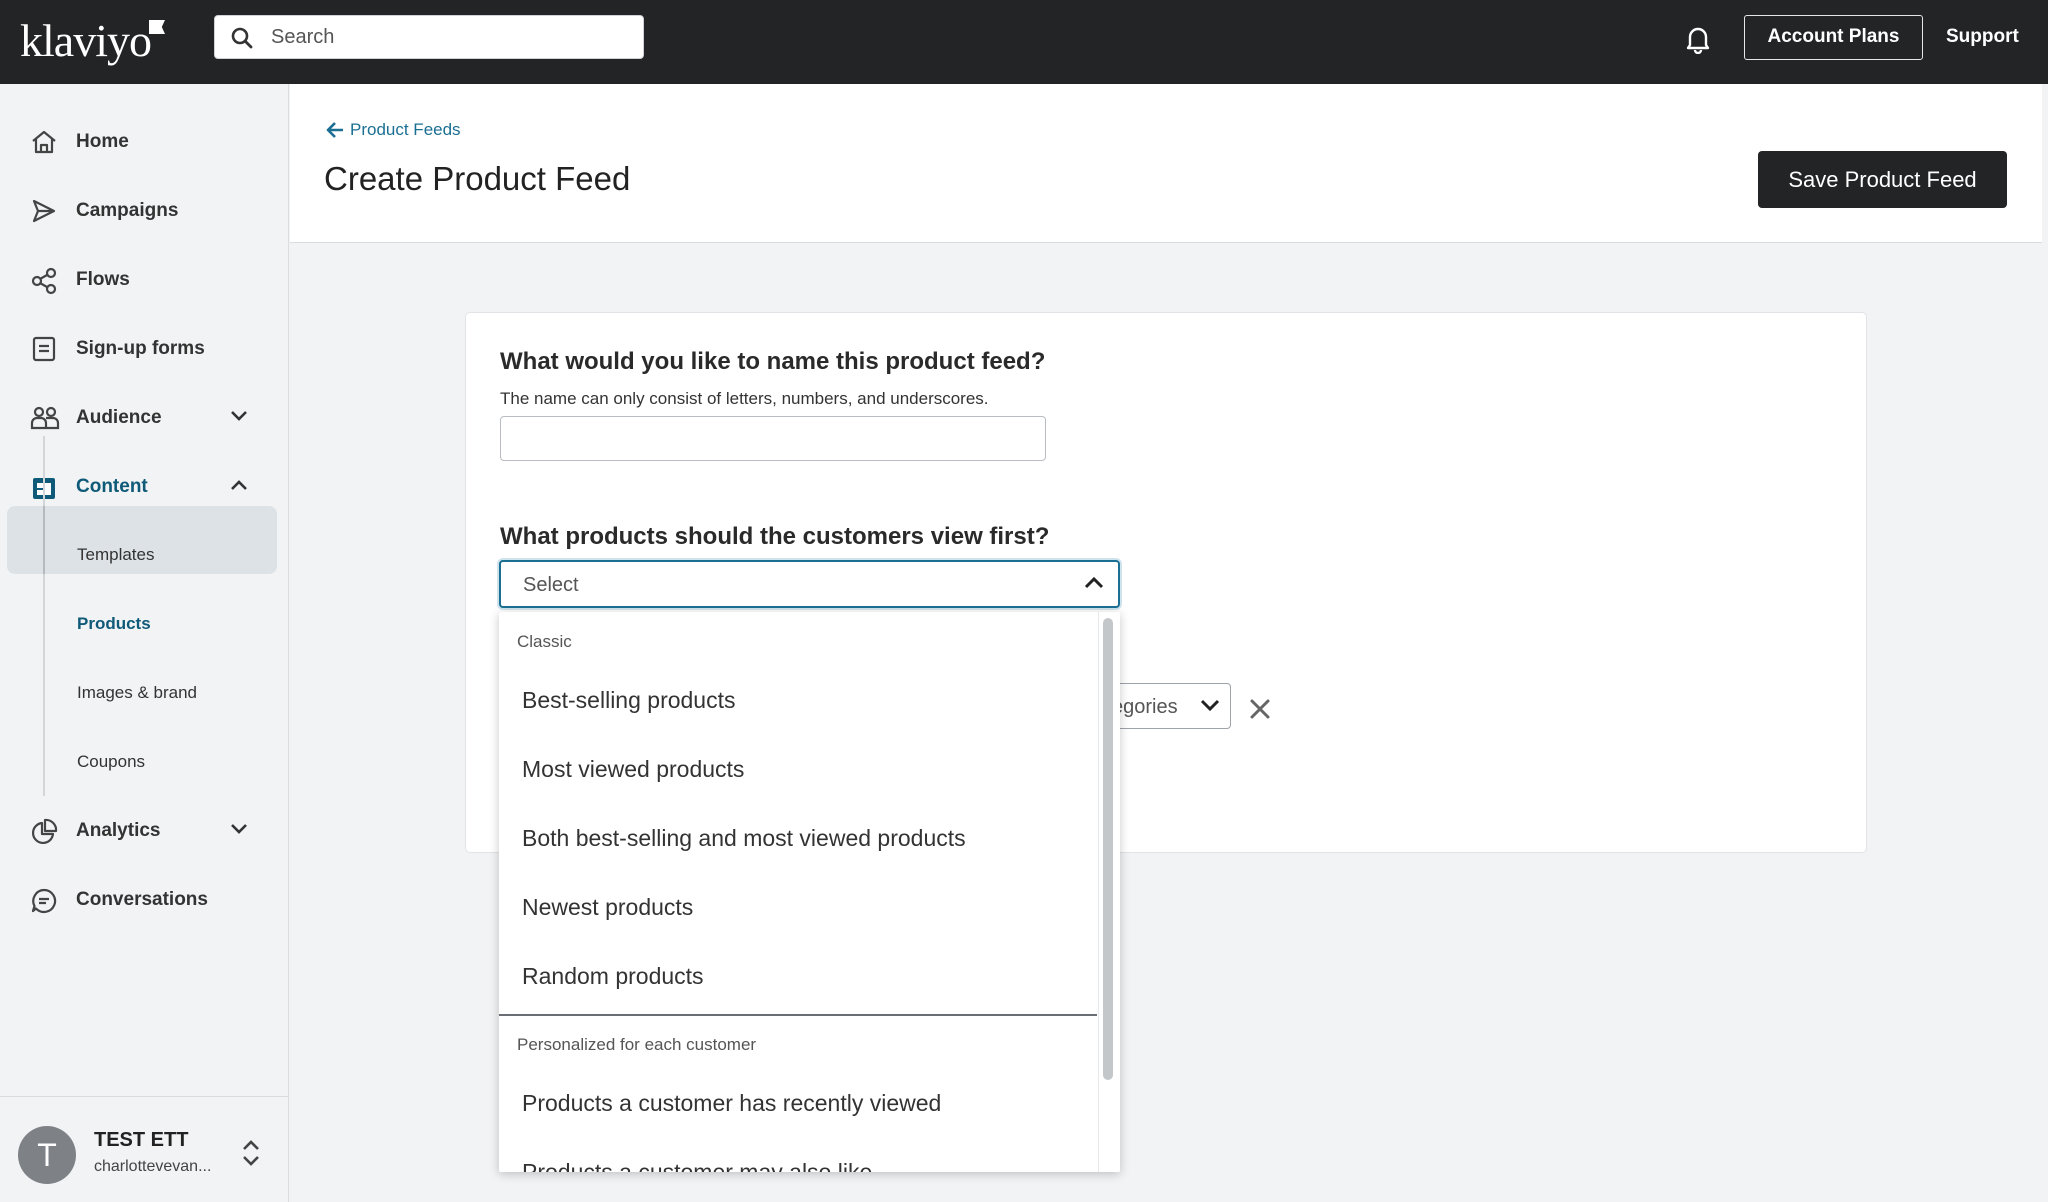 The height and width of the screenshot is (1202, 2048). I want to click on chart-pie-icon, so click(44, 831).